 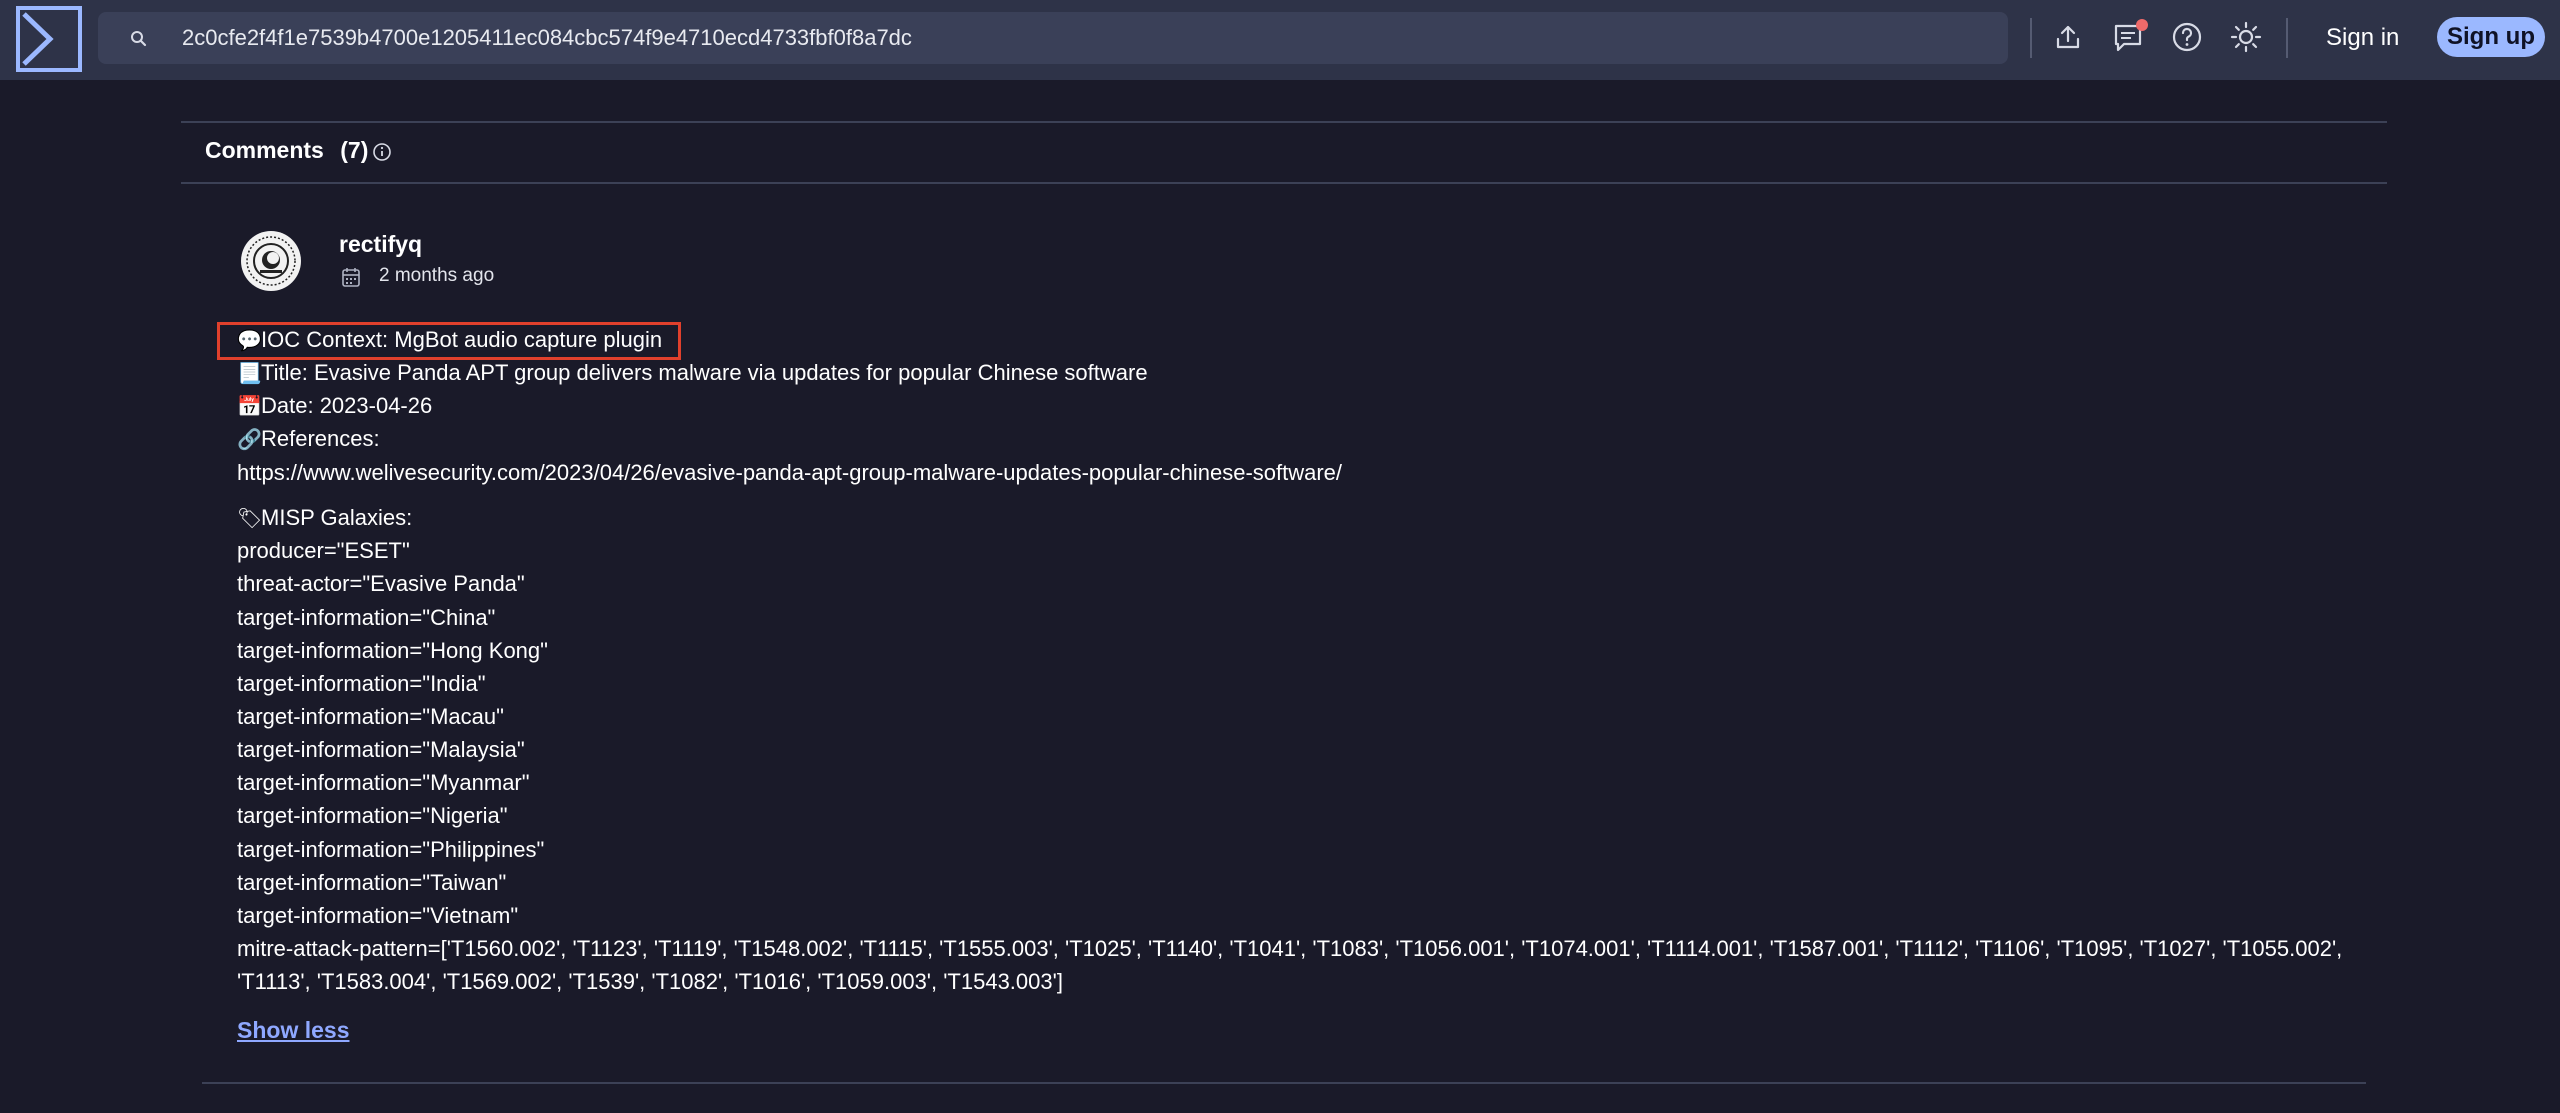 What do you see at coordinates (372, 815) in the screenshot?
I see `galaxy-item: target-information="Nigeria"` at bounding box center [372, 815].